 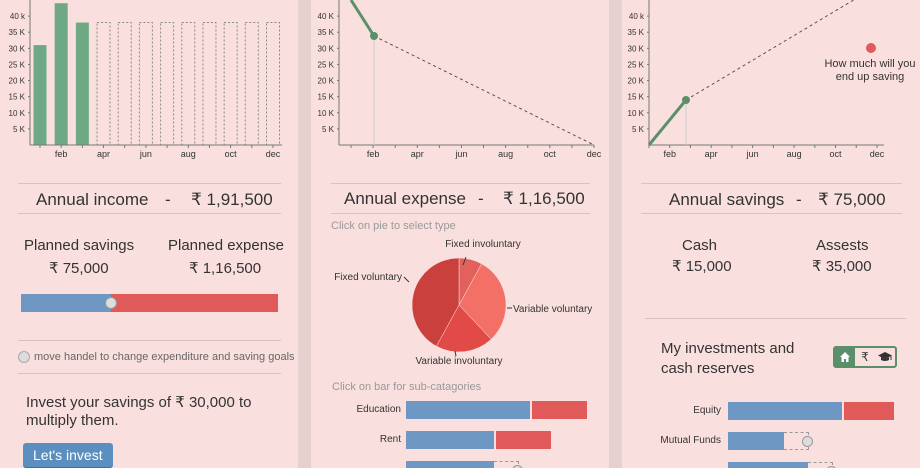 I want to click on income-bar-dec, so click(x=273, y=84).